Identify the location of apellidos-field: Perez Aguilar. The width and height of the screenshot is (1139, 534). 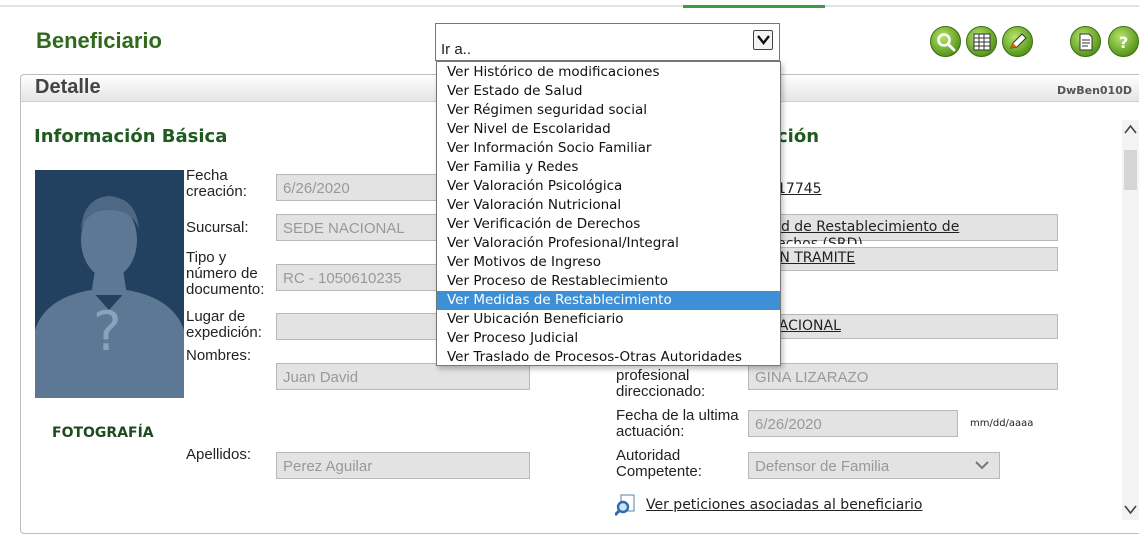
(403, 465).